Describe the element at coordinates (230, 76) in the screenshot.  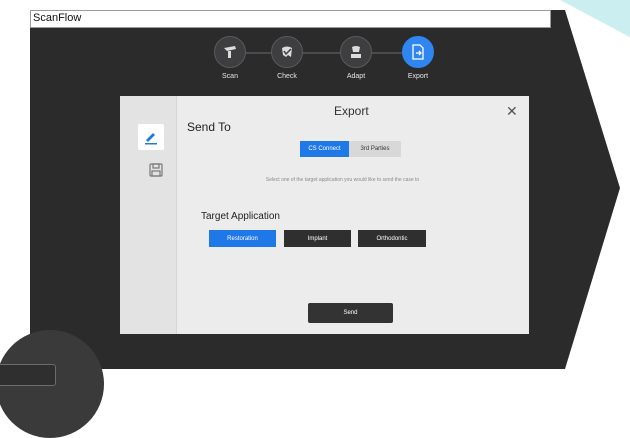
I see `step-scan-label: Scan` at that location.